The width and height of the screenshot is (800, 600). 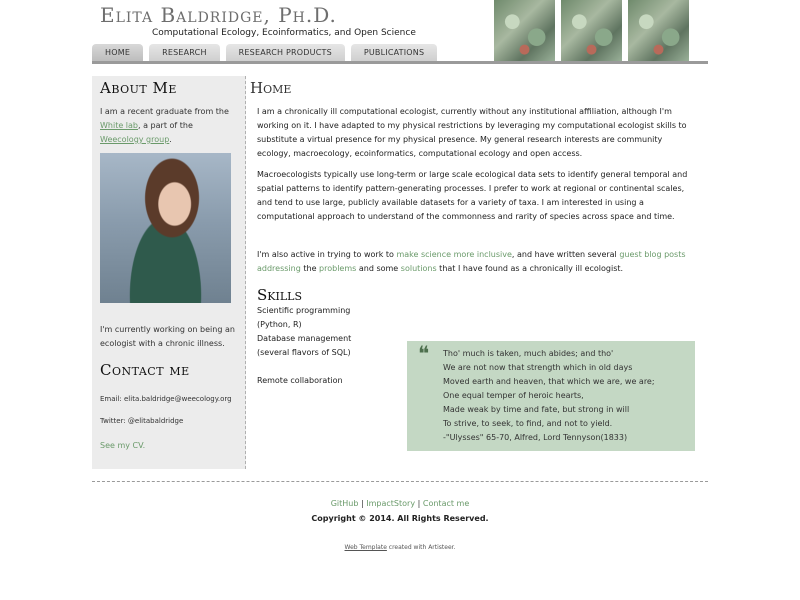 I want to click on contact-me-link: Contact me, so click(x=446, y=503).